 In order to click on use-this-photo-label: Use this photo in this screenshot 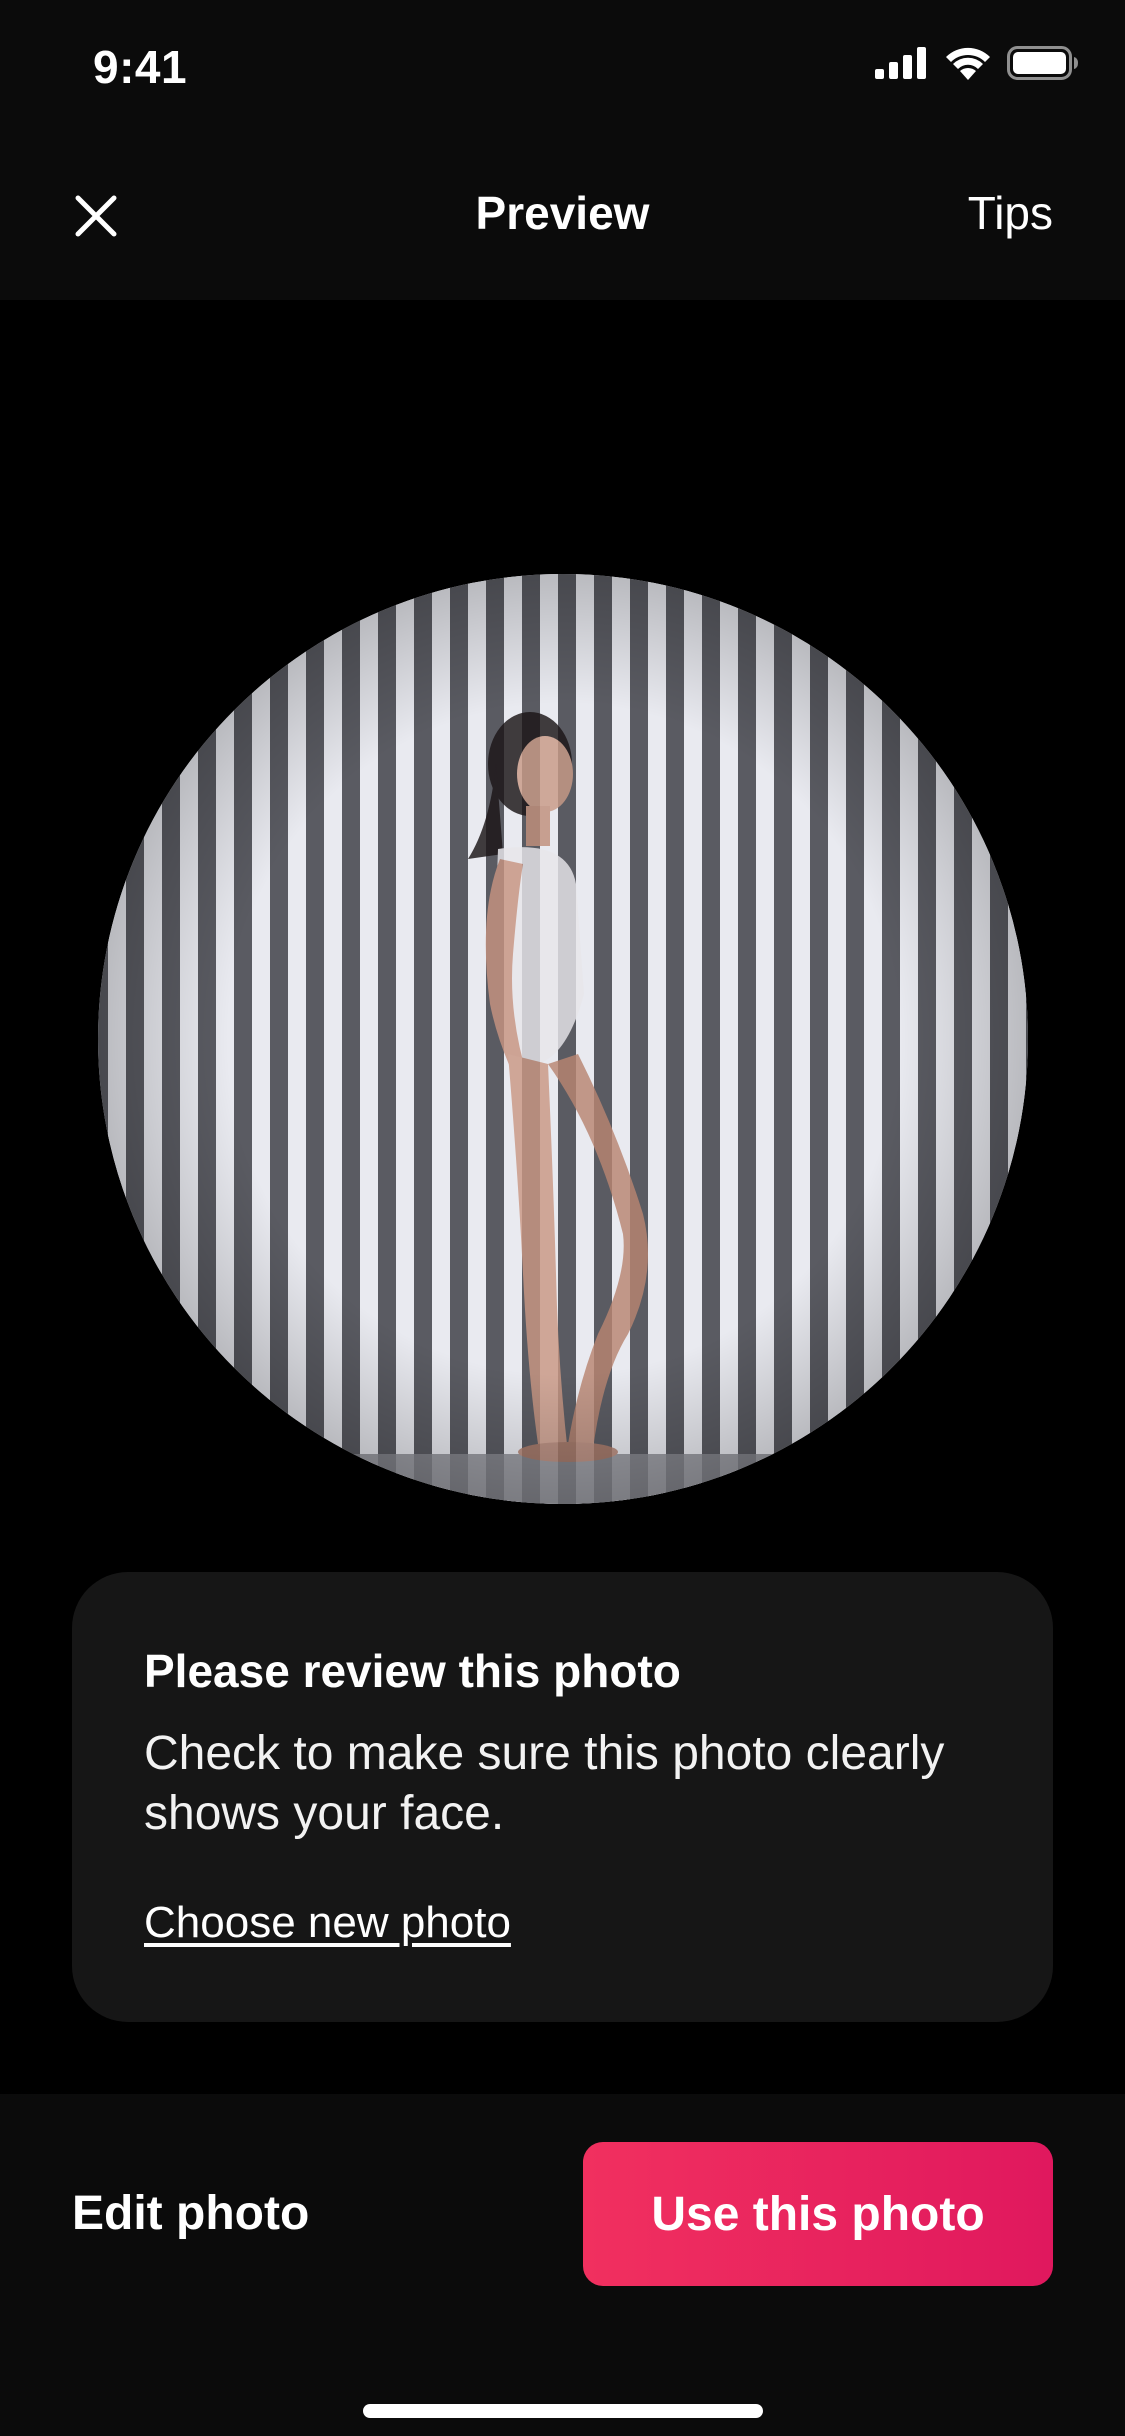, I will do `click(818, 2214)`.